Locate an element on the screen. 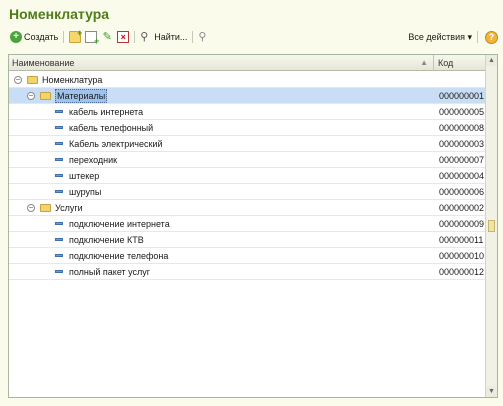  name-cell: штекер is located at coordinates (221, 176).